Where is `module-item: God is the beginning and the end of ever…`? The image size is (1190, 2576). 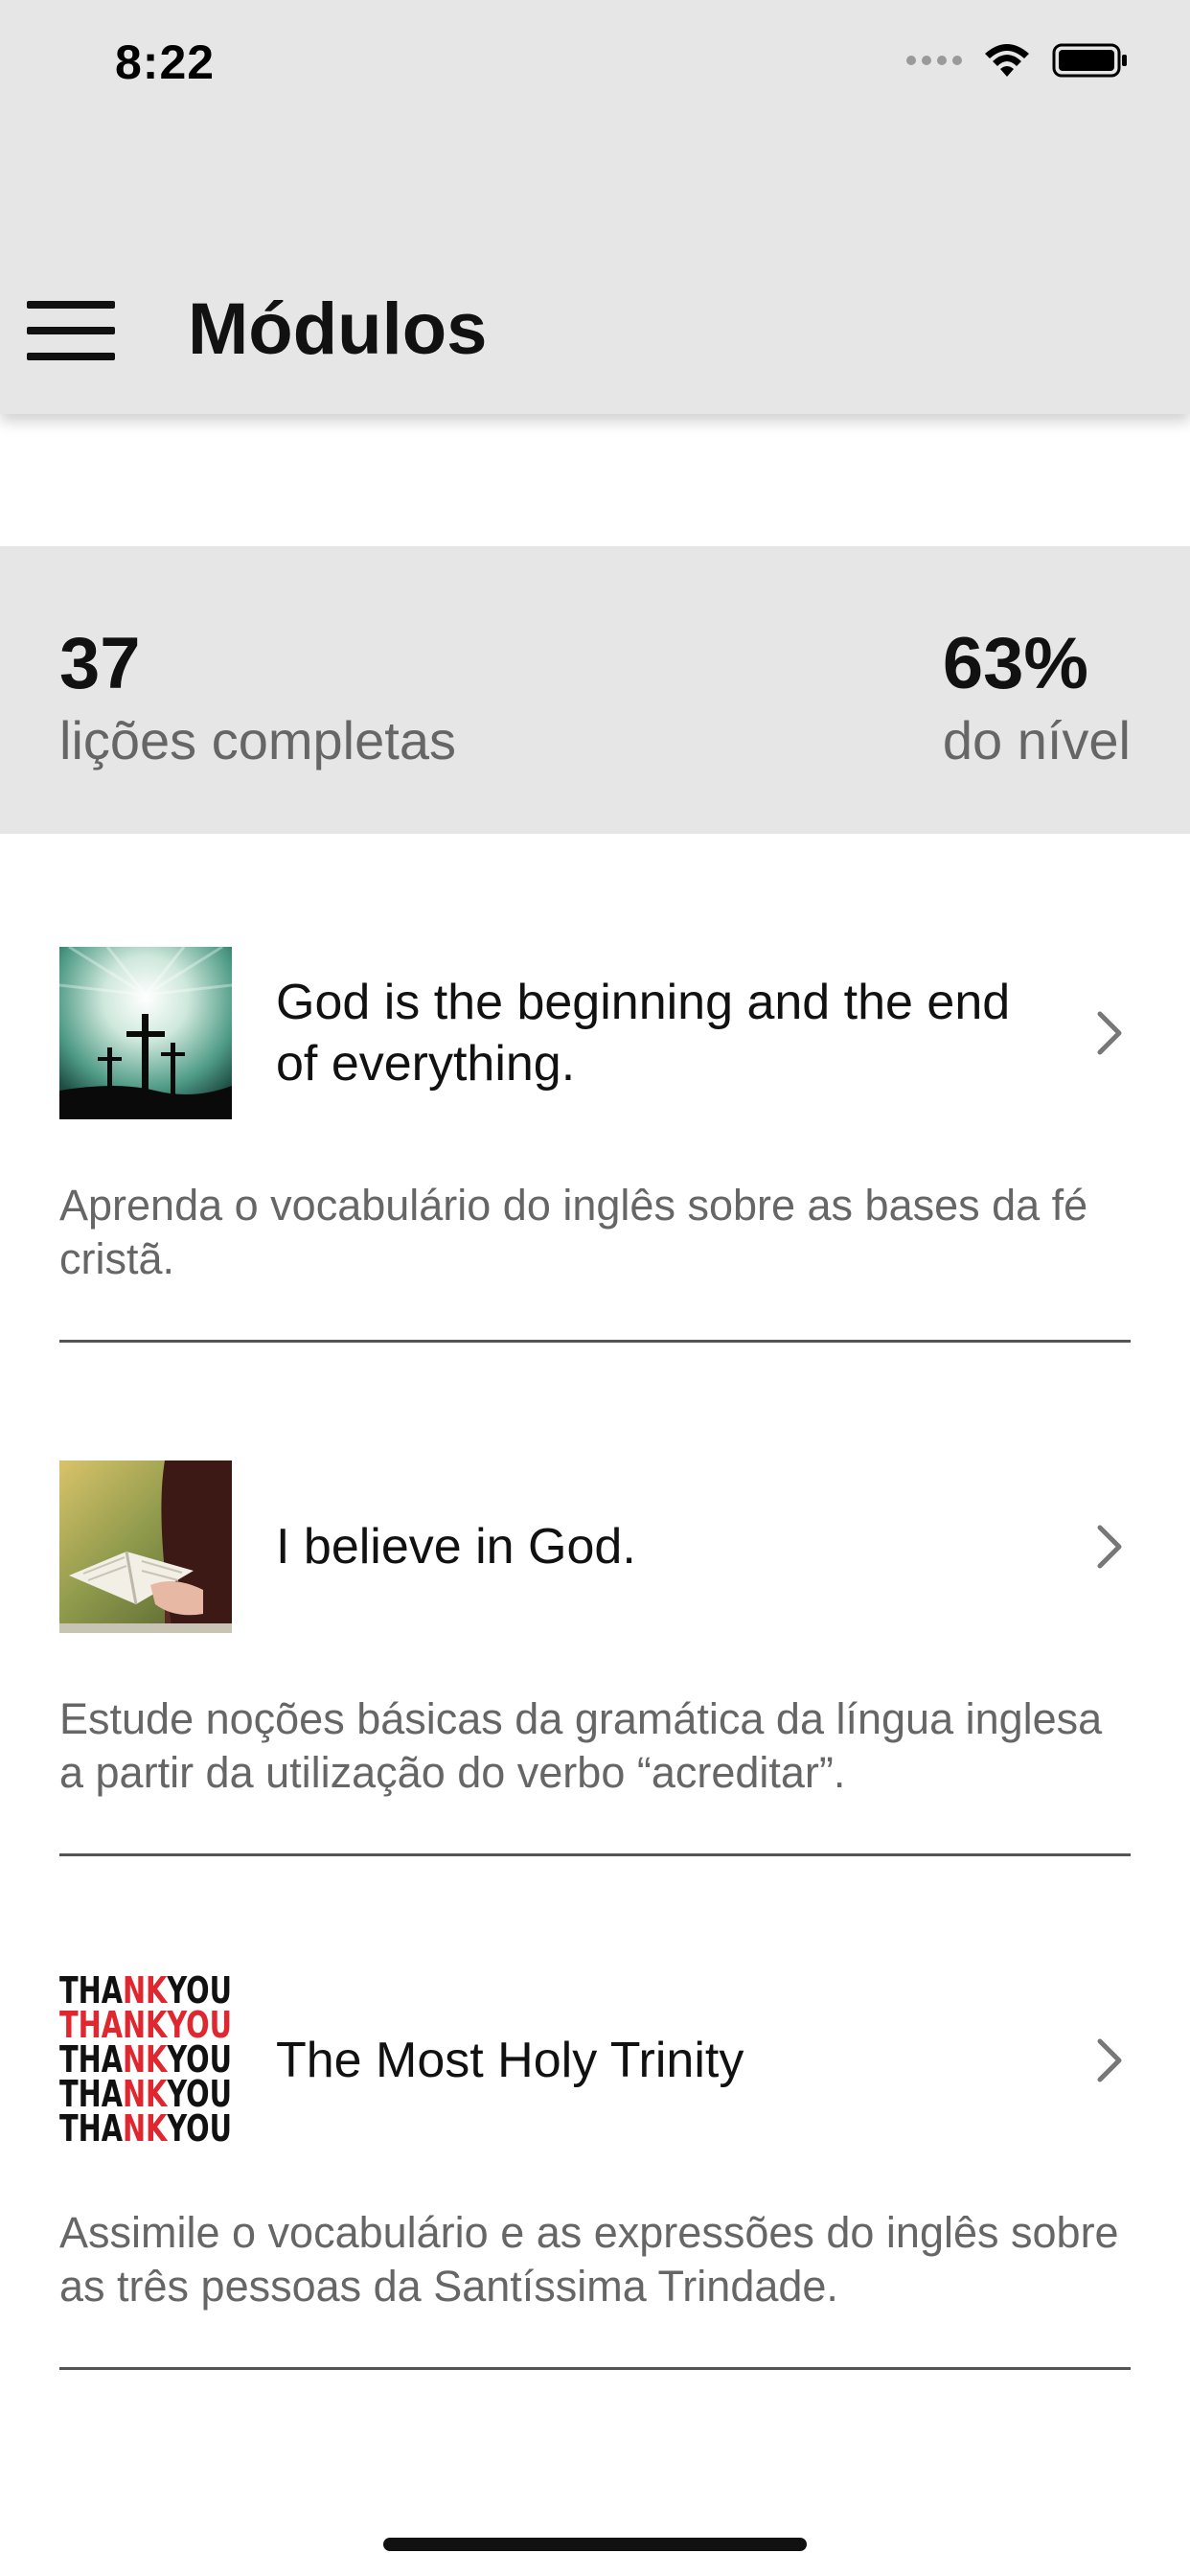
module-item: God is the beginning and the end of ever… is located at coordinates (595, 1145).